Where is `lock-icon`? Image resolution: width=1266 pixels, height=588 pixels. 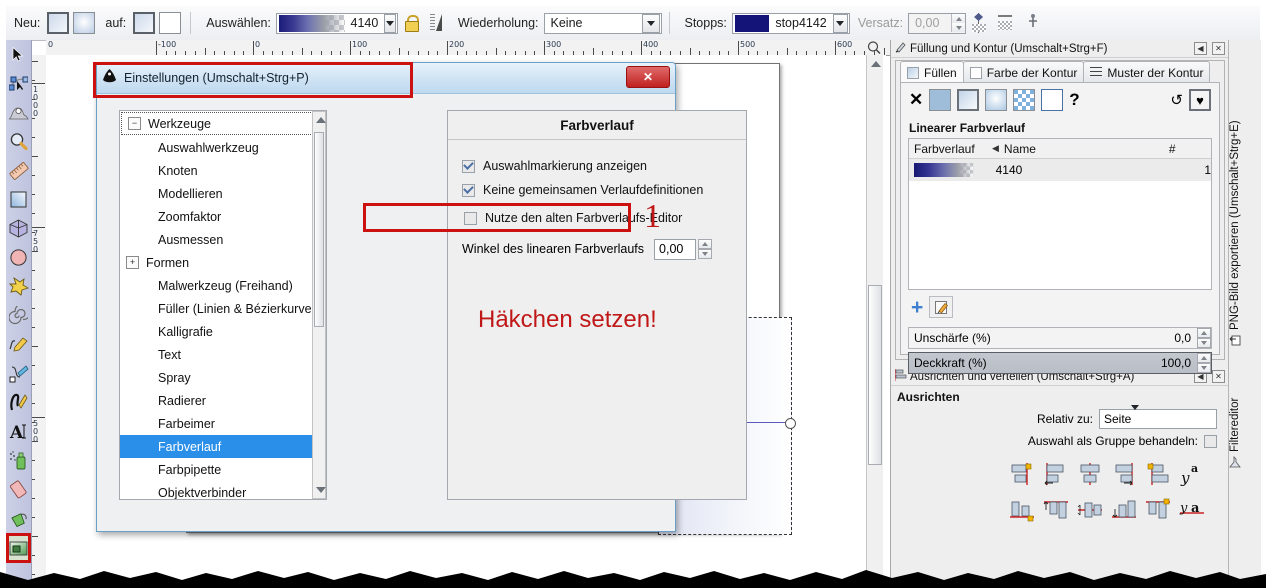
lock-icon is located at coordinates (411, 23).